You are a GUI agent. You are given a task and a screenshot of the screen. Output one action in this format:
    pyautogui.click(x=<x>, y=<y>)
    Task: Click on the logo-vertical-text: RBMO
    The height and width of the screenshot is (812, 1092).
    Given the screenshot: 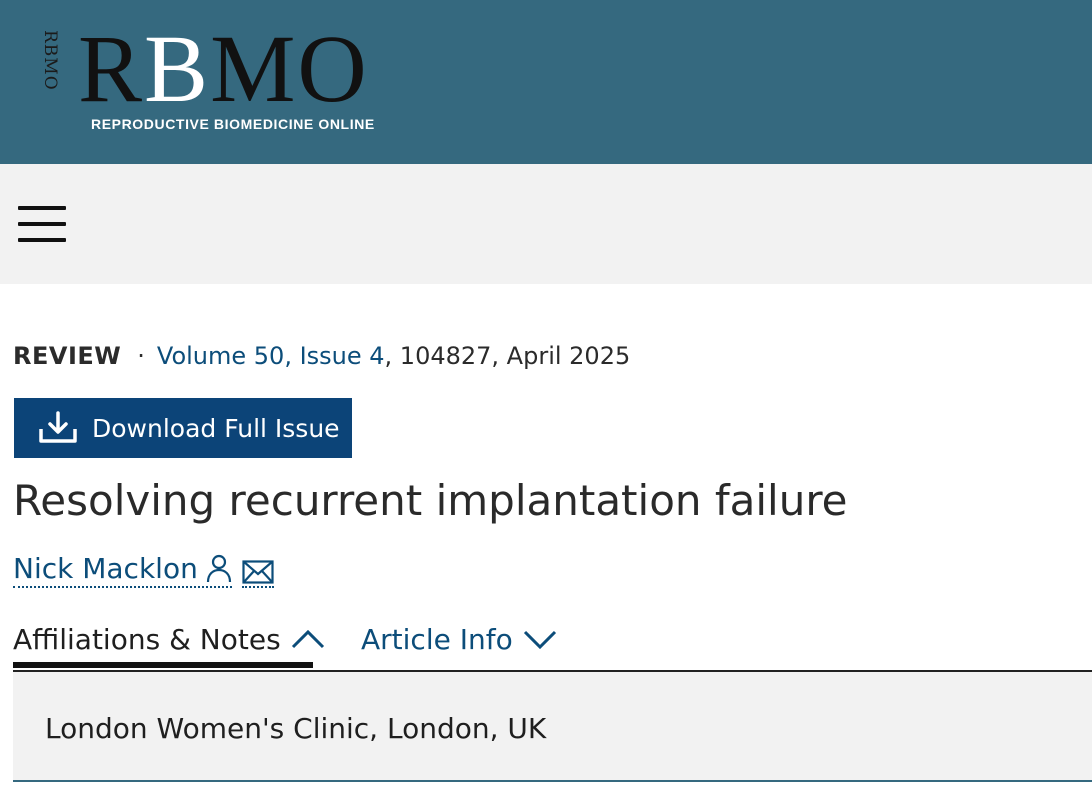 What is the action you would take?
    pyautogui.click(x=50, y=60)
    